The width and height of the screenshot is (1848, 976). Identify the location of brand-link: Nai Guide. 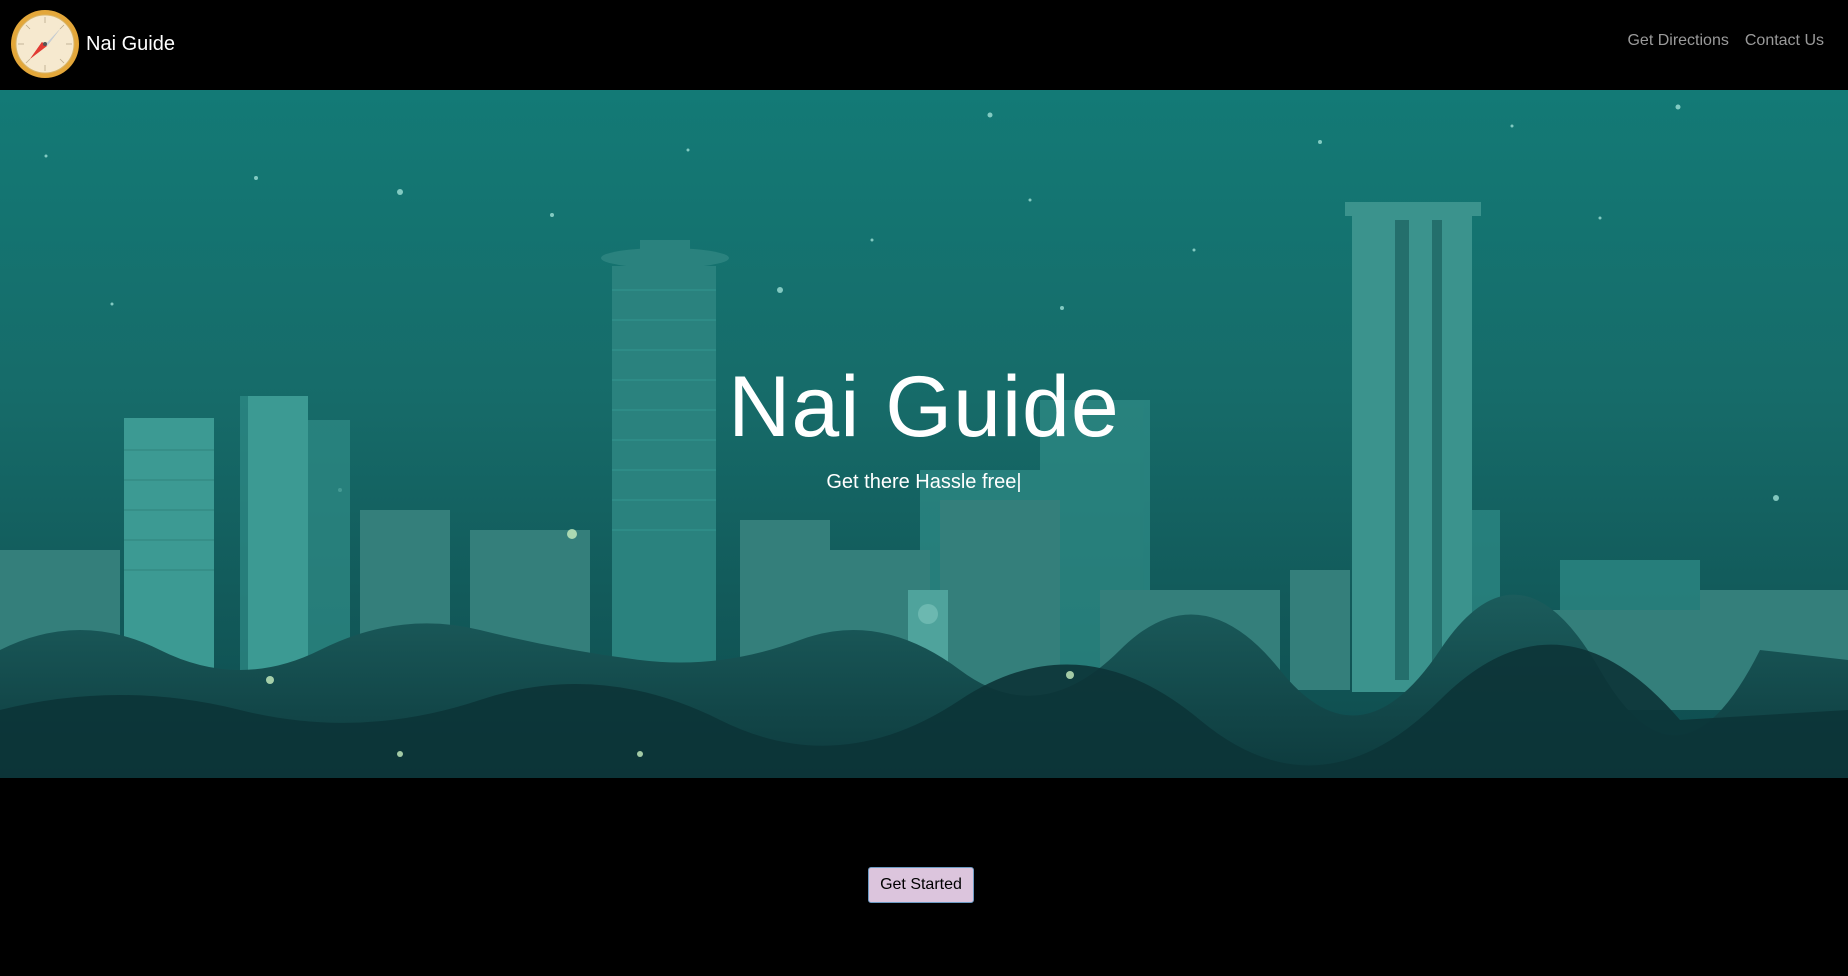
(92, 44).